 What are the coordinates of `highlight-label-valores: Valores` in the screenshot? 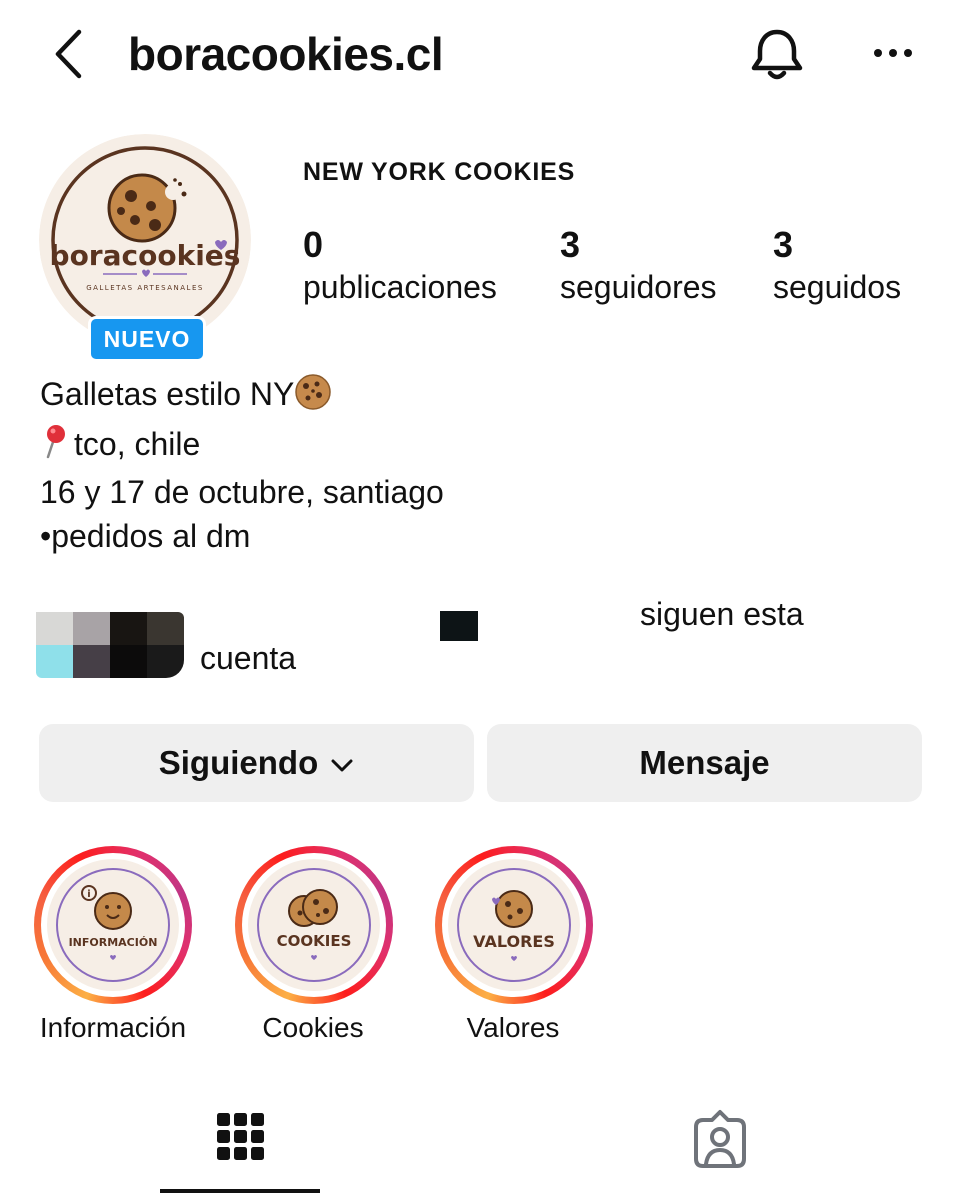 It's located at (513, 1028).